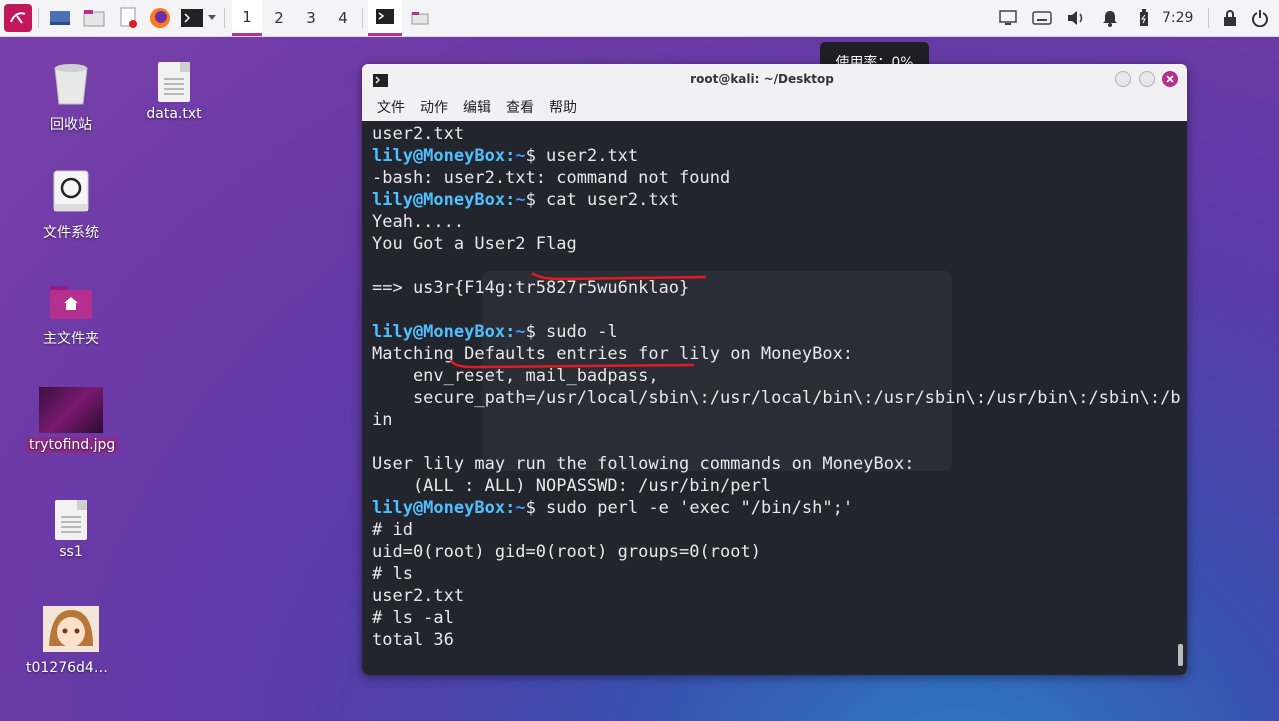 Image resolution: width=1279 pixels, height=721 pixels. What do you see at coordinates (71, 233) in the screenshot?
I see `desktop-icon-label: 文件系统` at bounding box center [71, 233].